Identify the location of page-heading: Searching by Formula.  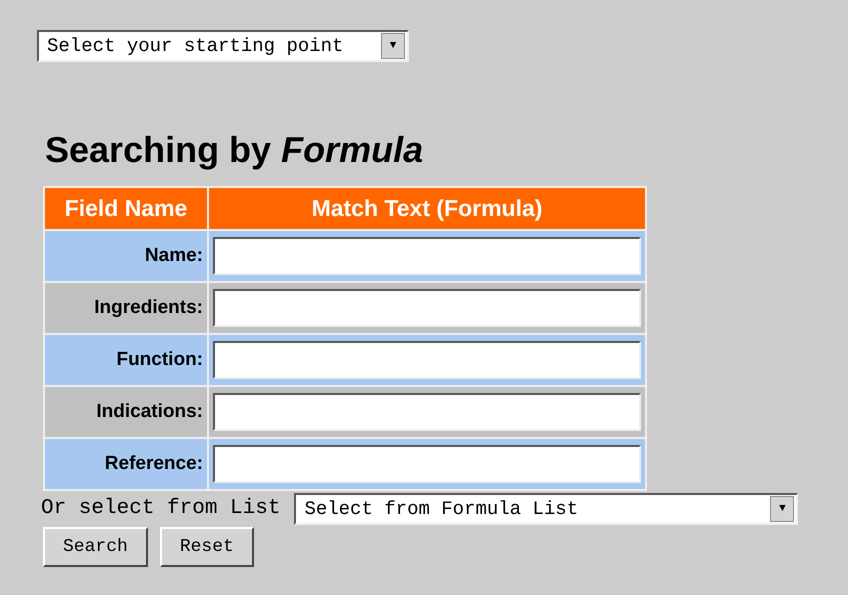
(234, 150).